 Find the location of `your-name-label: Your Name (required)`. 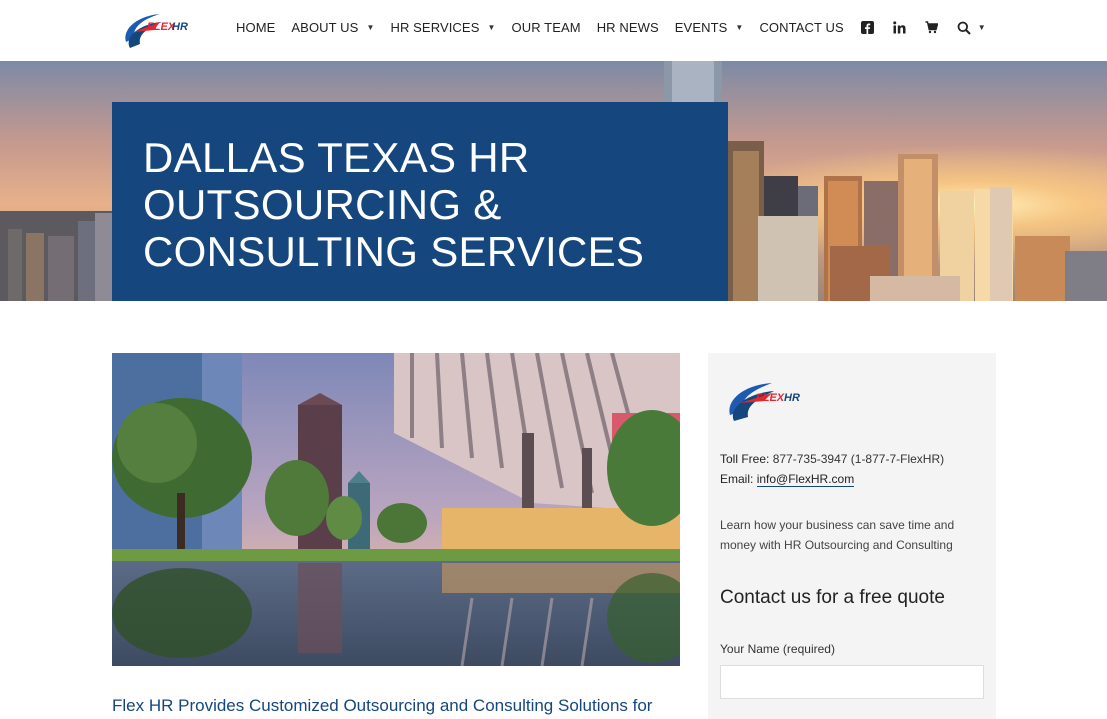

your-name-label: Your Name (required) is located at coordinates (777, 649).